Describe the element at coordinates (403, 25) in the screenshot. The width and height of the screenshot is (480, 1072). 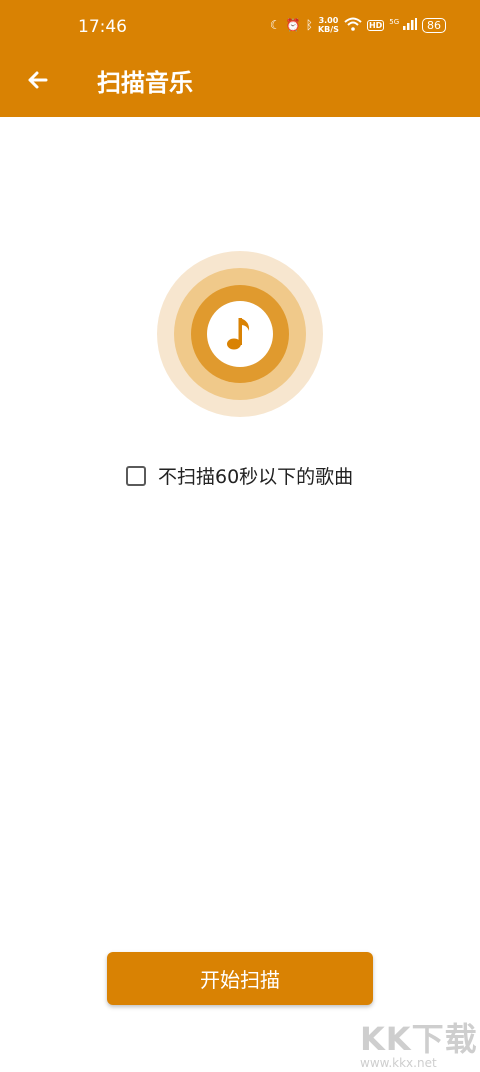
I see `signal-icon: 5G` at that location.